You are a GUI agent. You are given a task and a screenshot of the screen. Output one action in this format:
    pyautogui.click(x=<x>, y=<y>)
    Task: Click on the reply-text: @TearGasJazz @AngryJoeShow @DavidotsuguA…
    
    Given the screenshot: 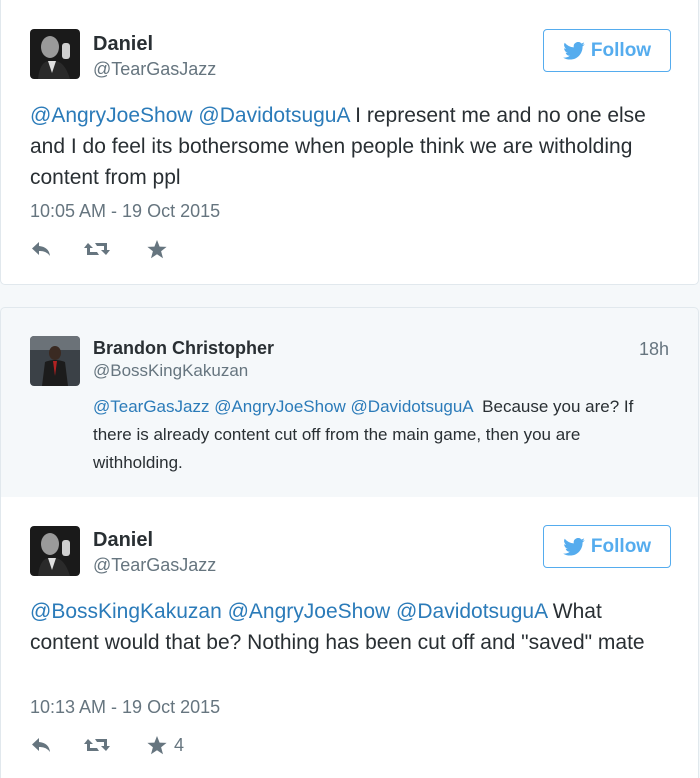 What is the action you would take?
    pyautogui.click(x=383, y=435)
    